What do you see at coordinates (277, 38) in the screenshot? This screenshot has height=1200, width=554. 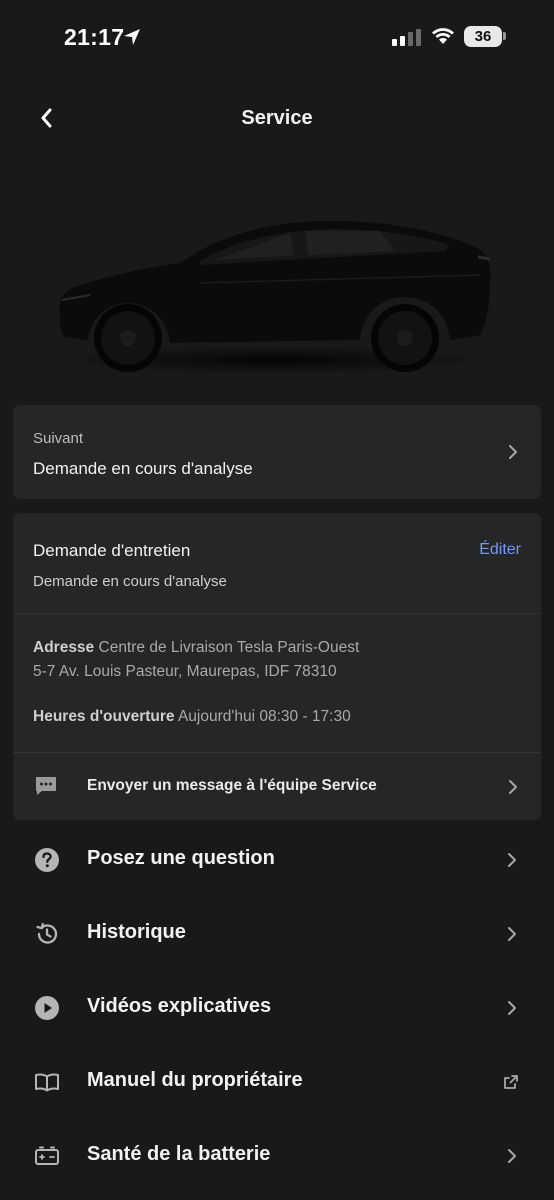 I see `status-bar: 21:17 36` at bounding box center [277, 38].